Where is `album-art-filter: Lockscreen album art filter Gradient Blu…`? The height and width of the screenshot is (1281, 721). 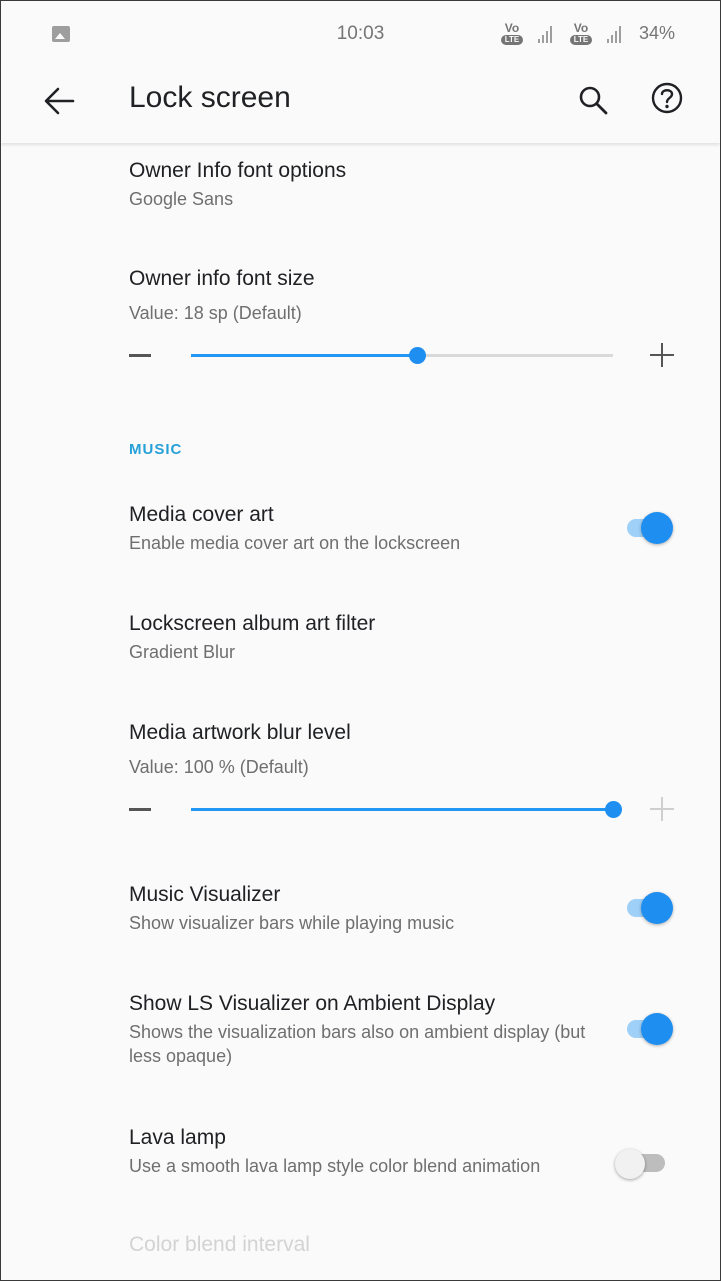 album-art-filter: Lockscreen album art filter Gradient Blu… is located at coordinates (389, 637).